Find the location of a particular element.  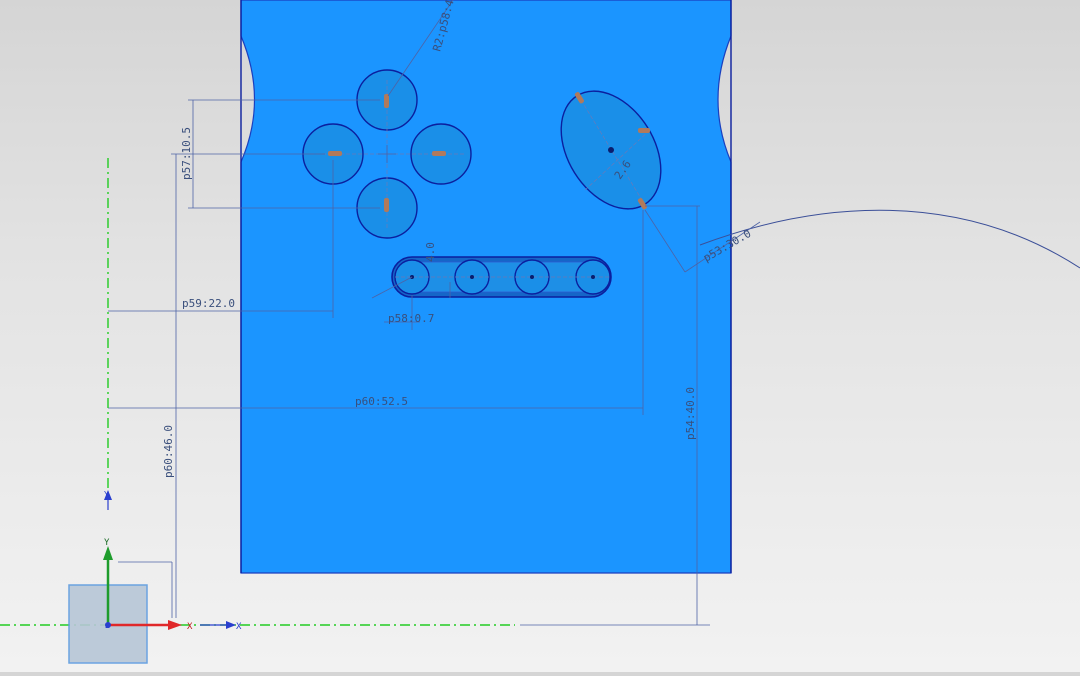

slot-dim-small: 4.0 is located at coordinates (430, 252).